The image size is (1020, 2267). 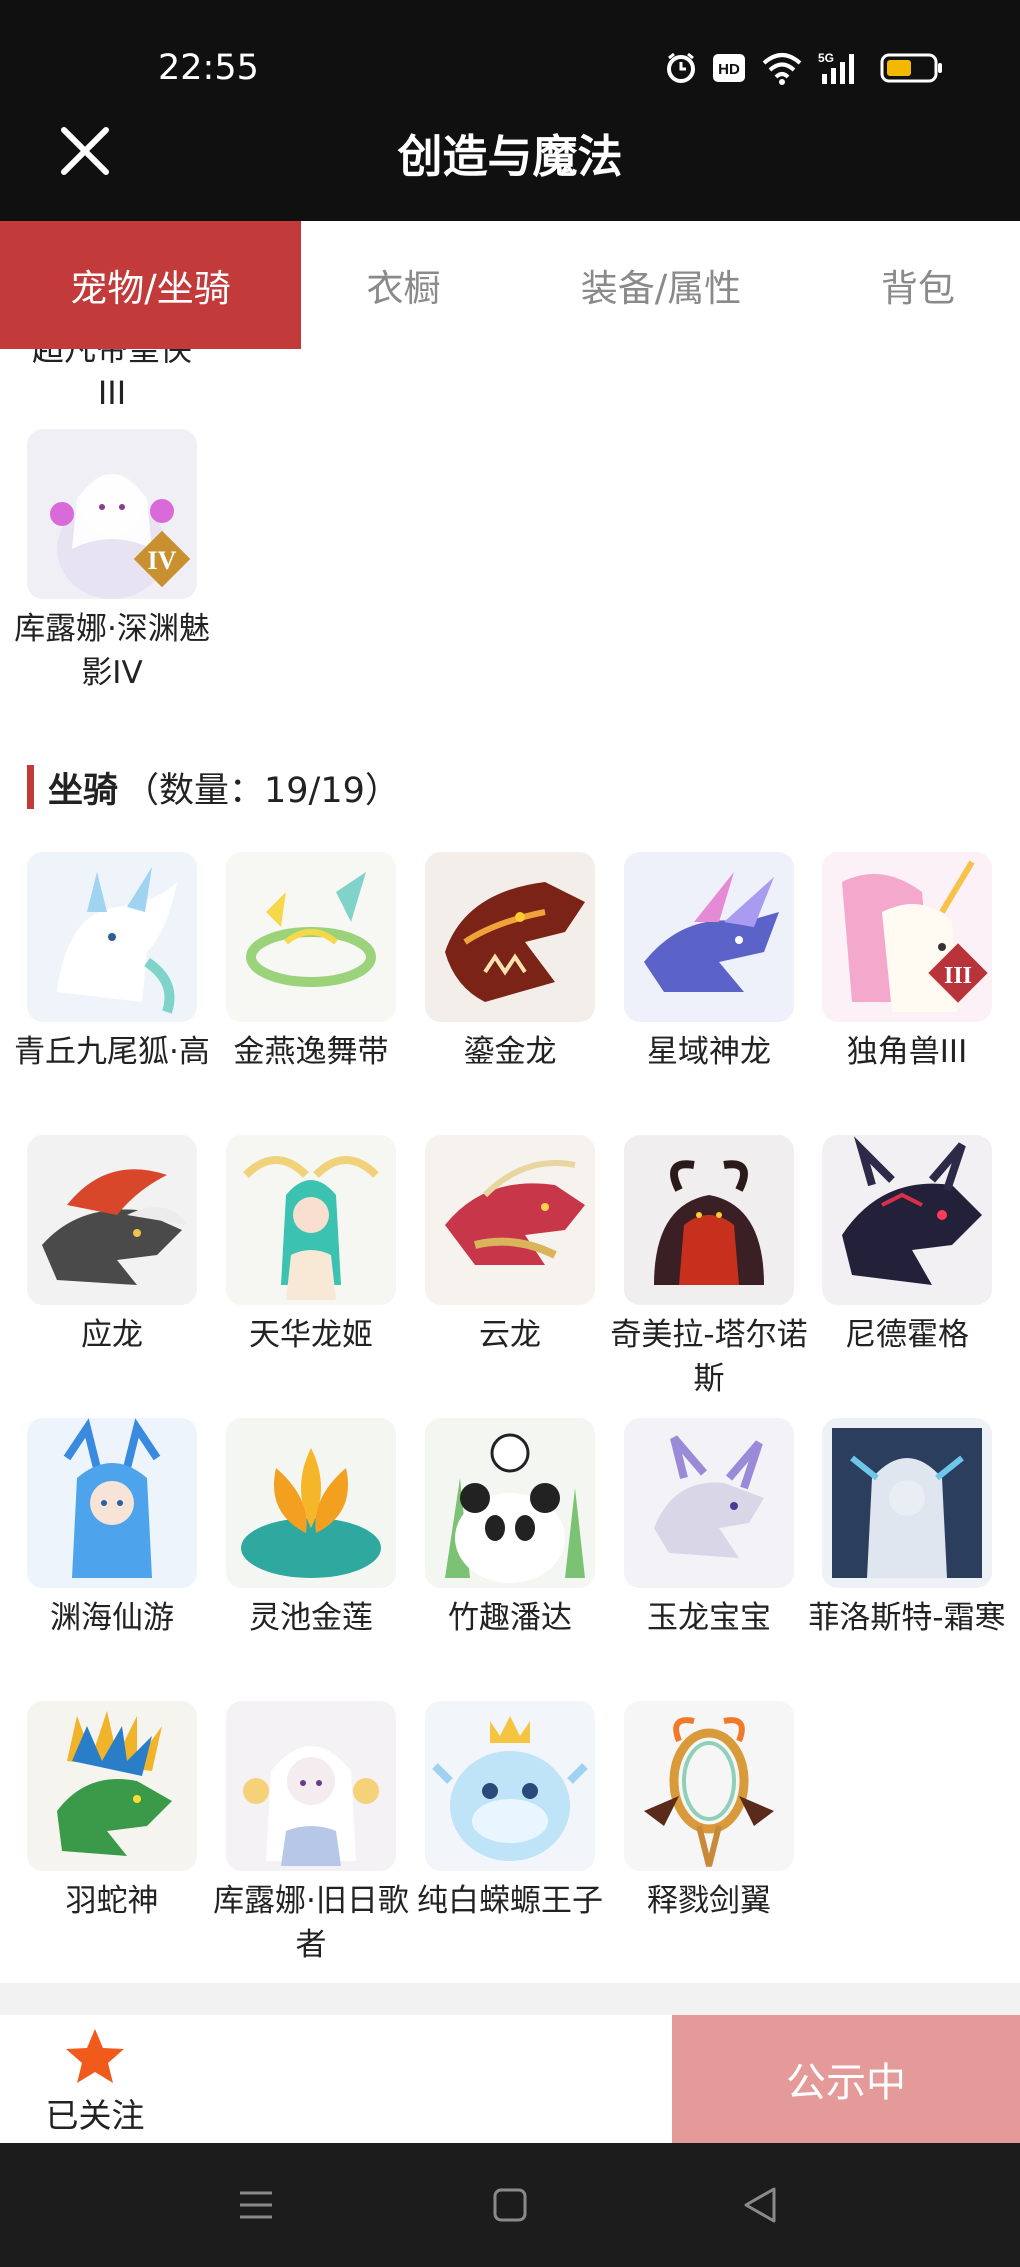 I want to click on mount-name: 库露娜·旧日歌者, so click(x=311, y=1923).